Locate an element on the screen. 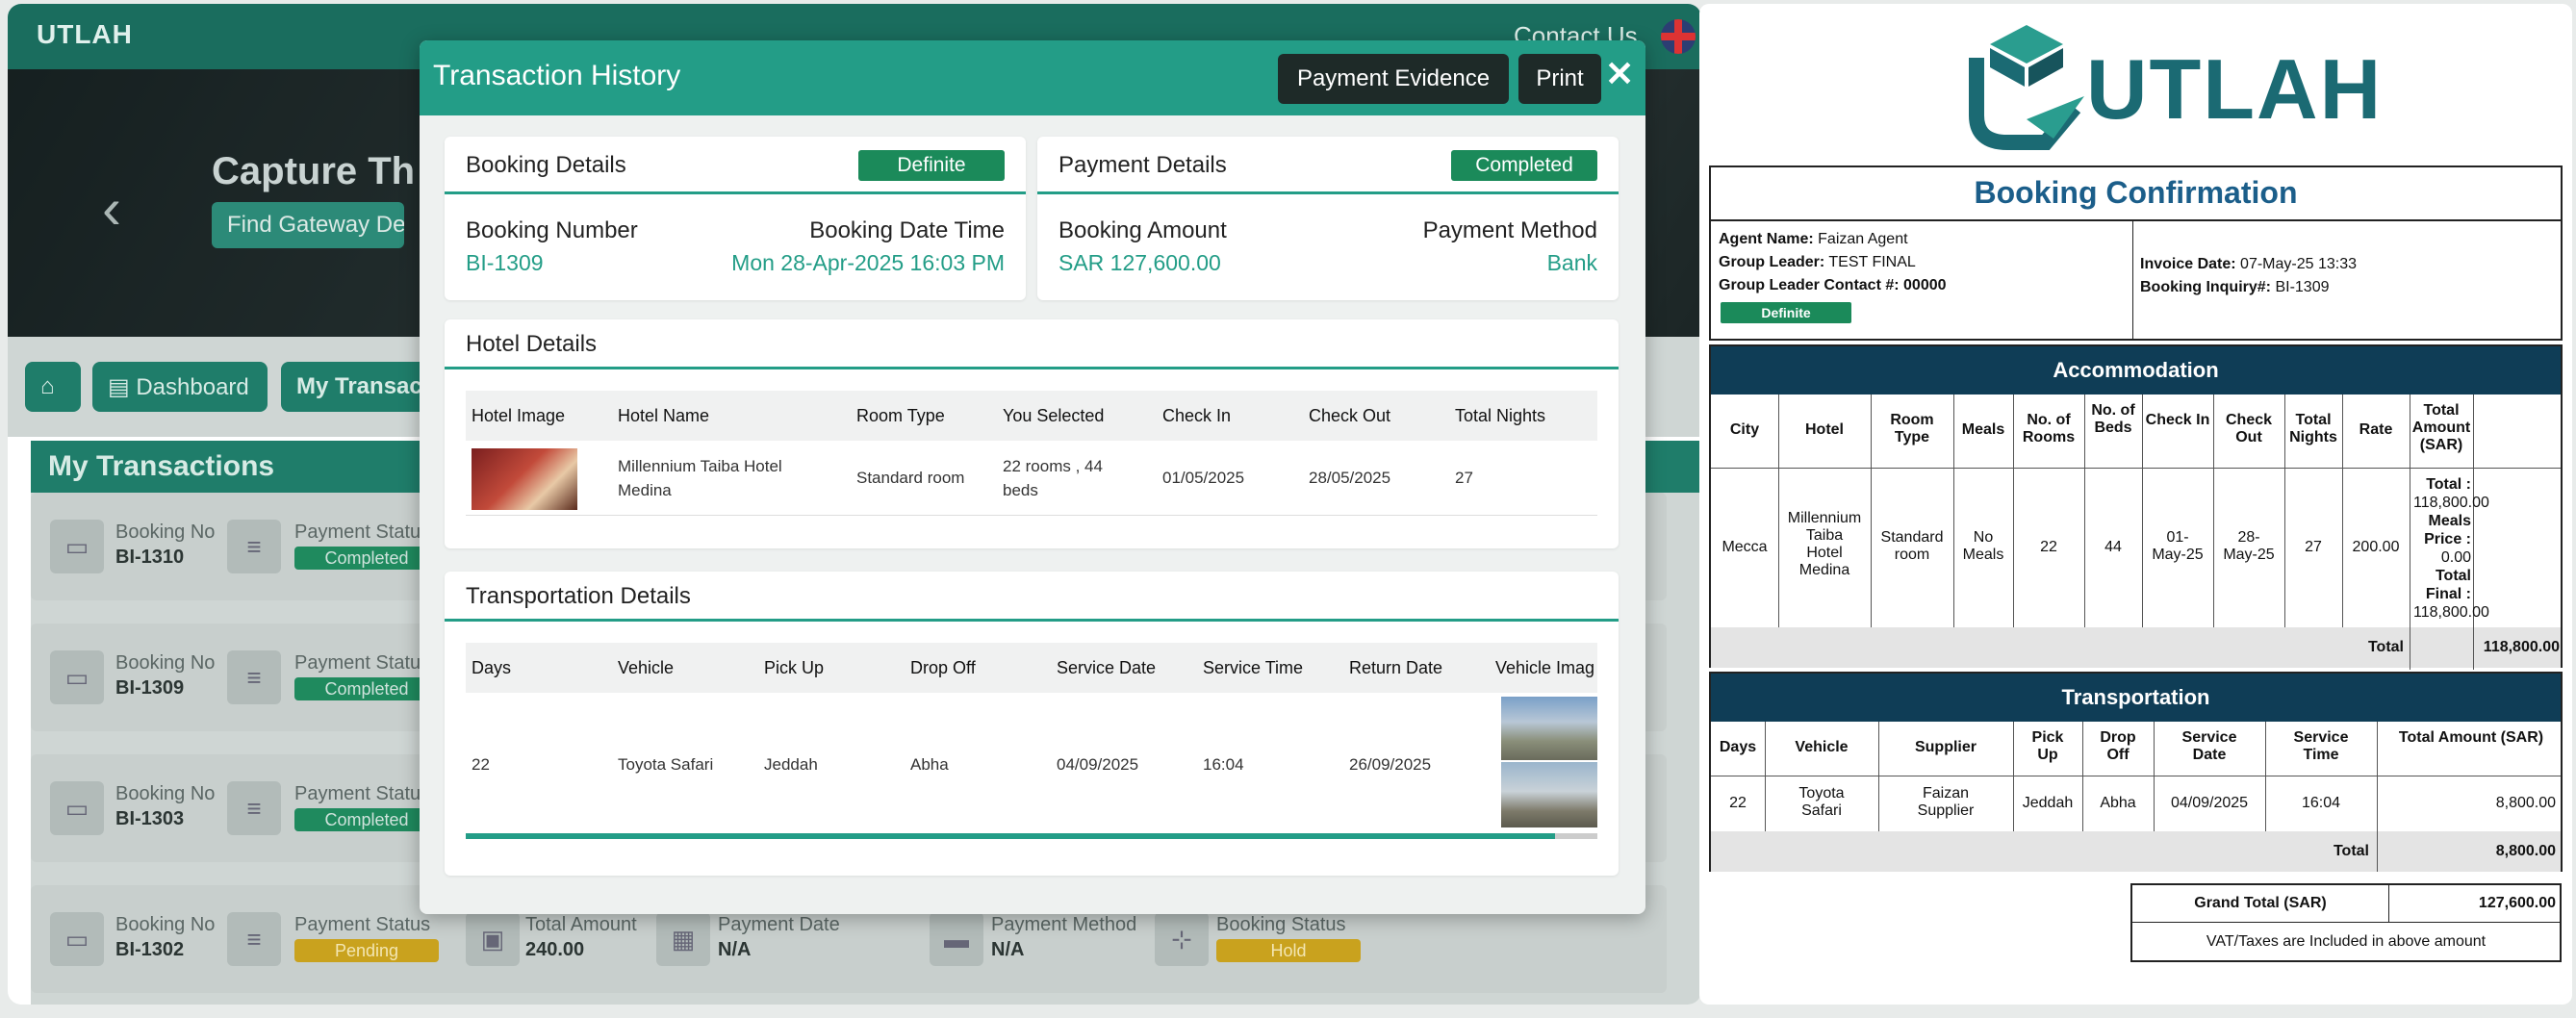  id-card-icon: ▭ is located at coordinates (77, 677).